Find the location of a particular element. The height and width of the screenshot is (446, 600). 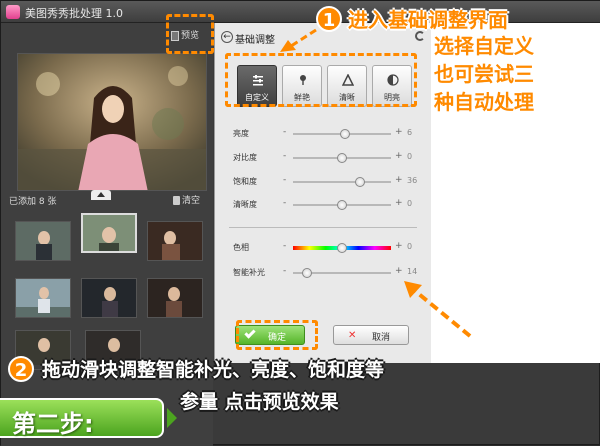

banner-arrow-icon is located at coordinates (172, 418).